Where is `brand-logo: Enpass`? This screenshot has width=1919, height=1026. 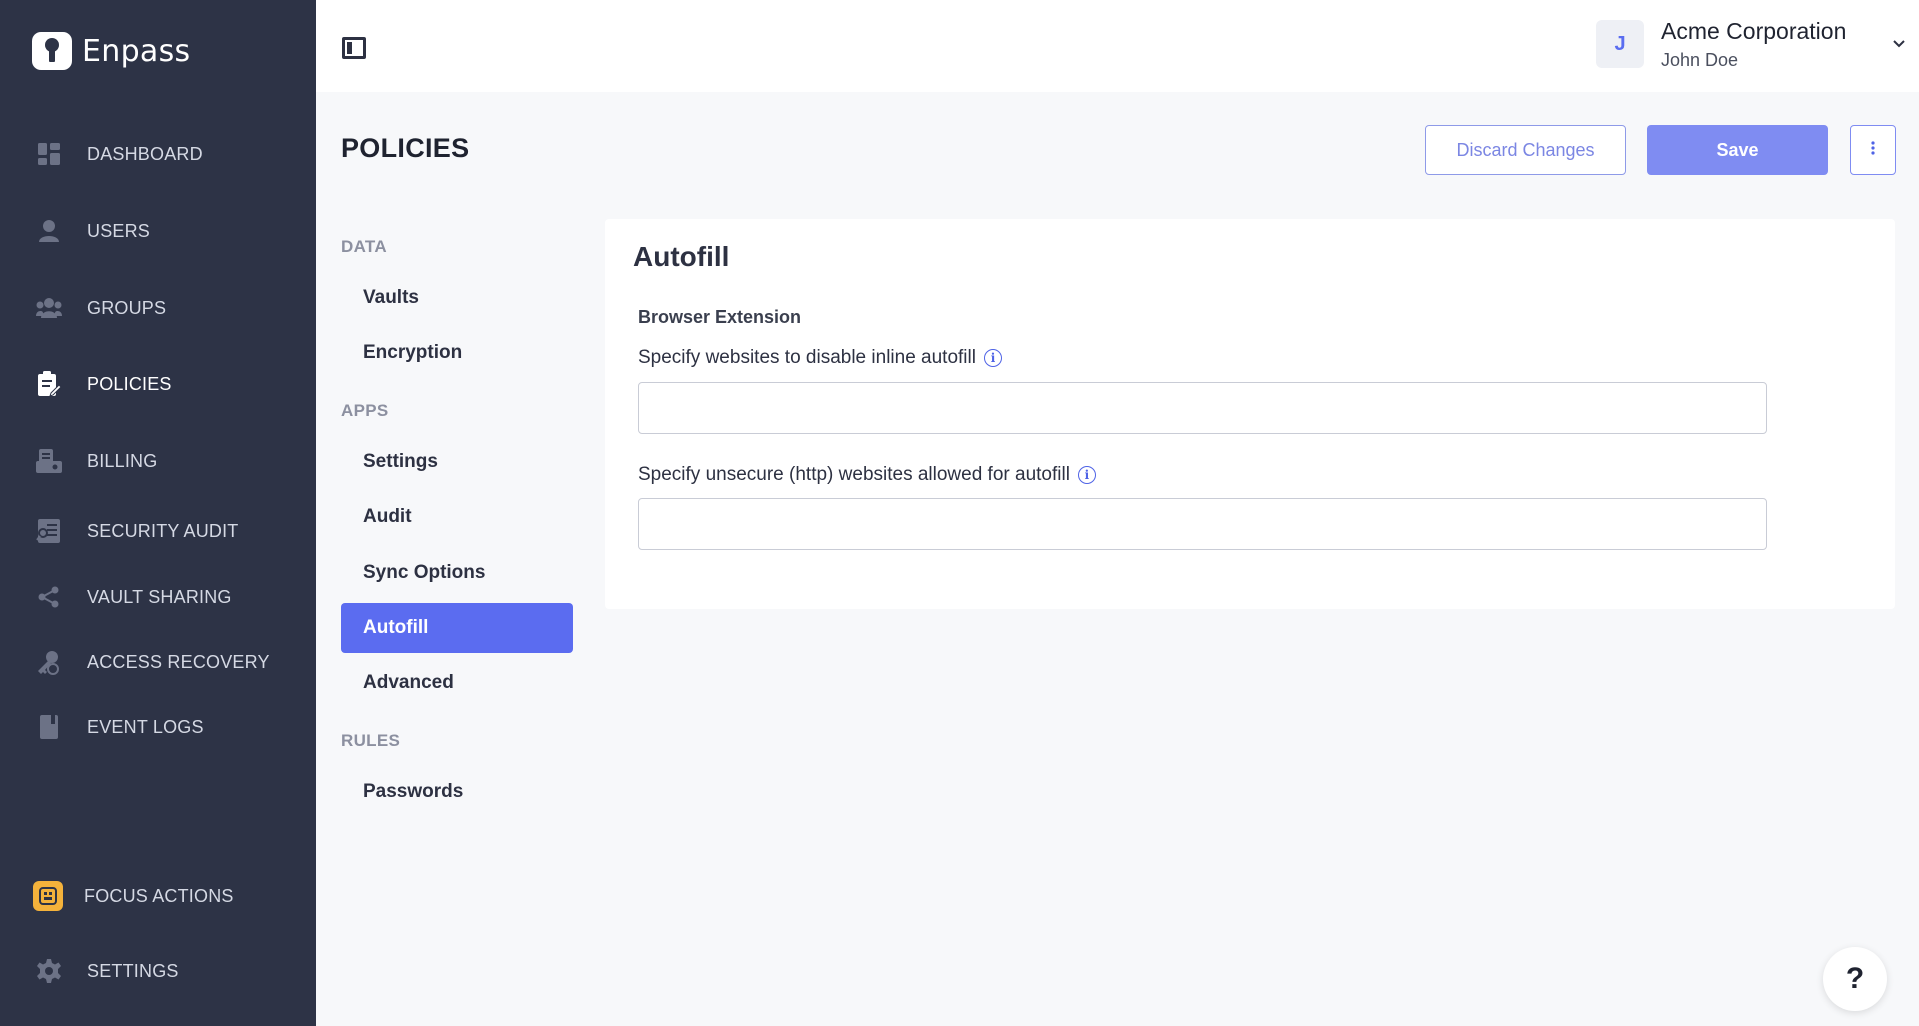 brand-logo: Enpass is located at coordinates (111, 51).